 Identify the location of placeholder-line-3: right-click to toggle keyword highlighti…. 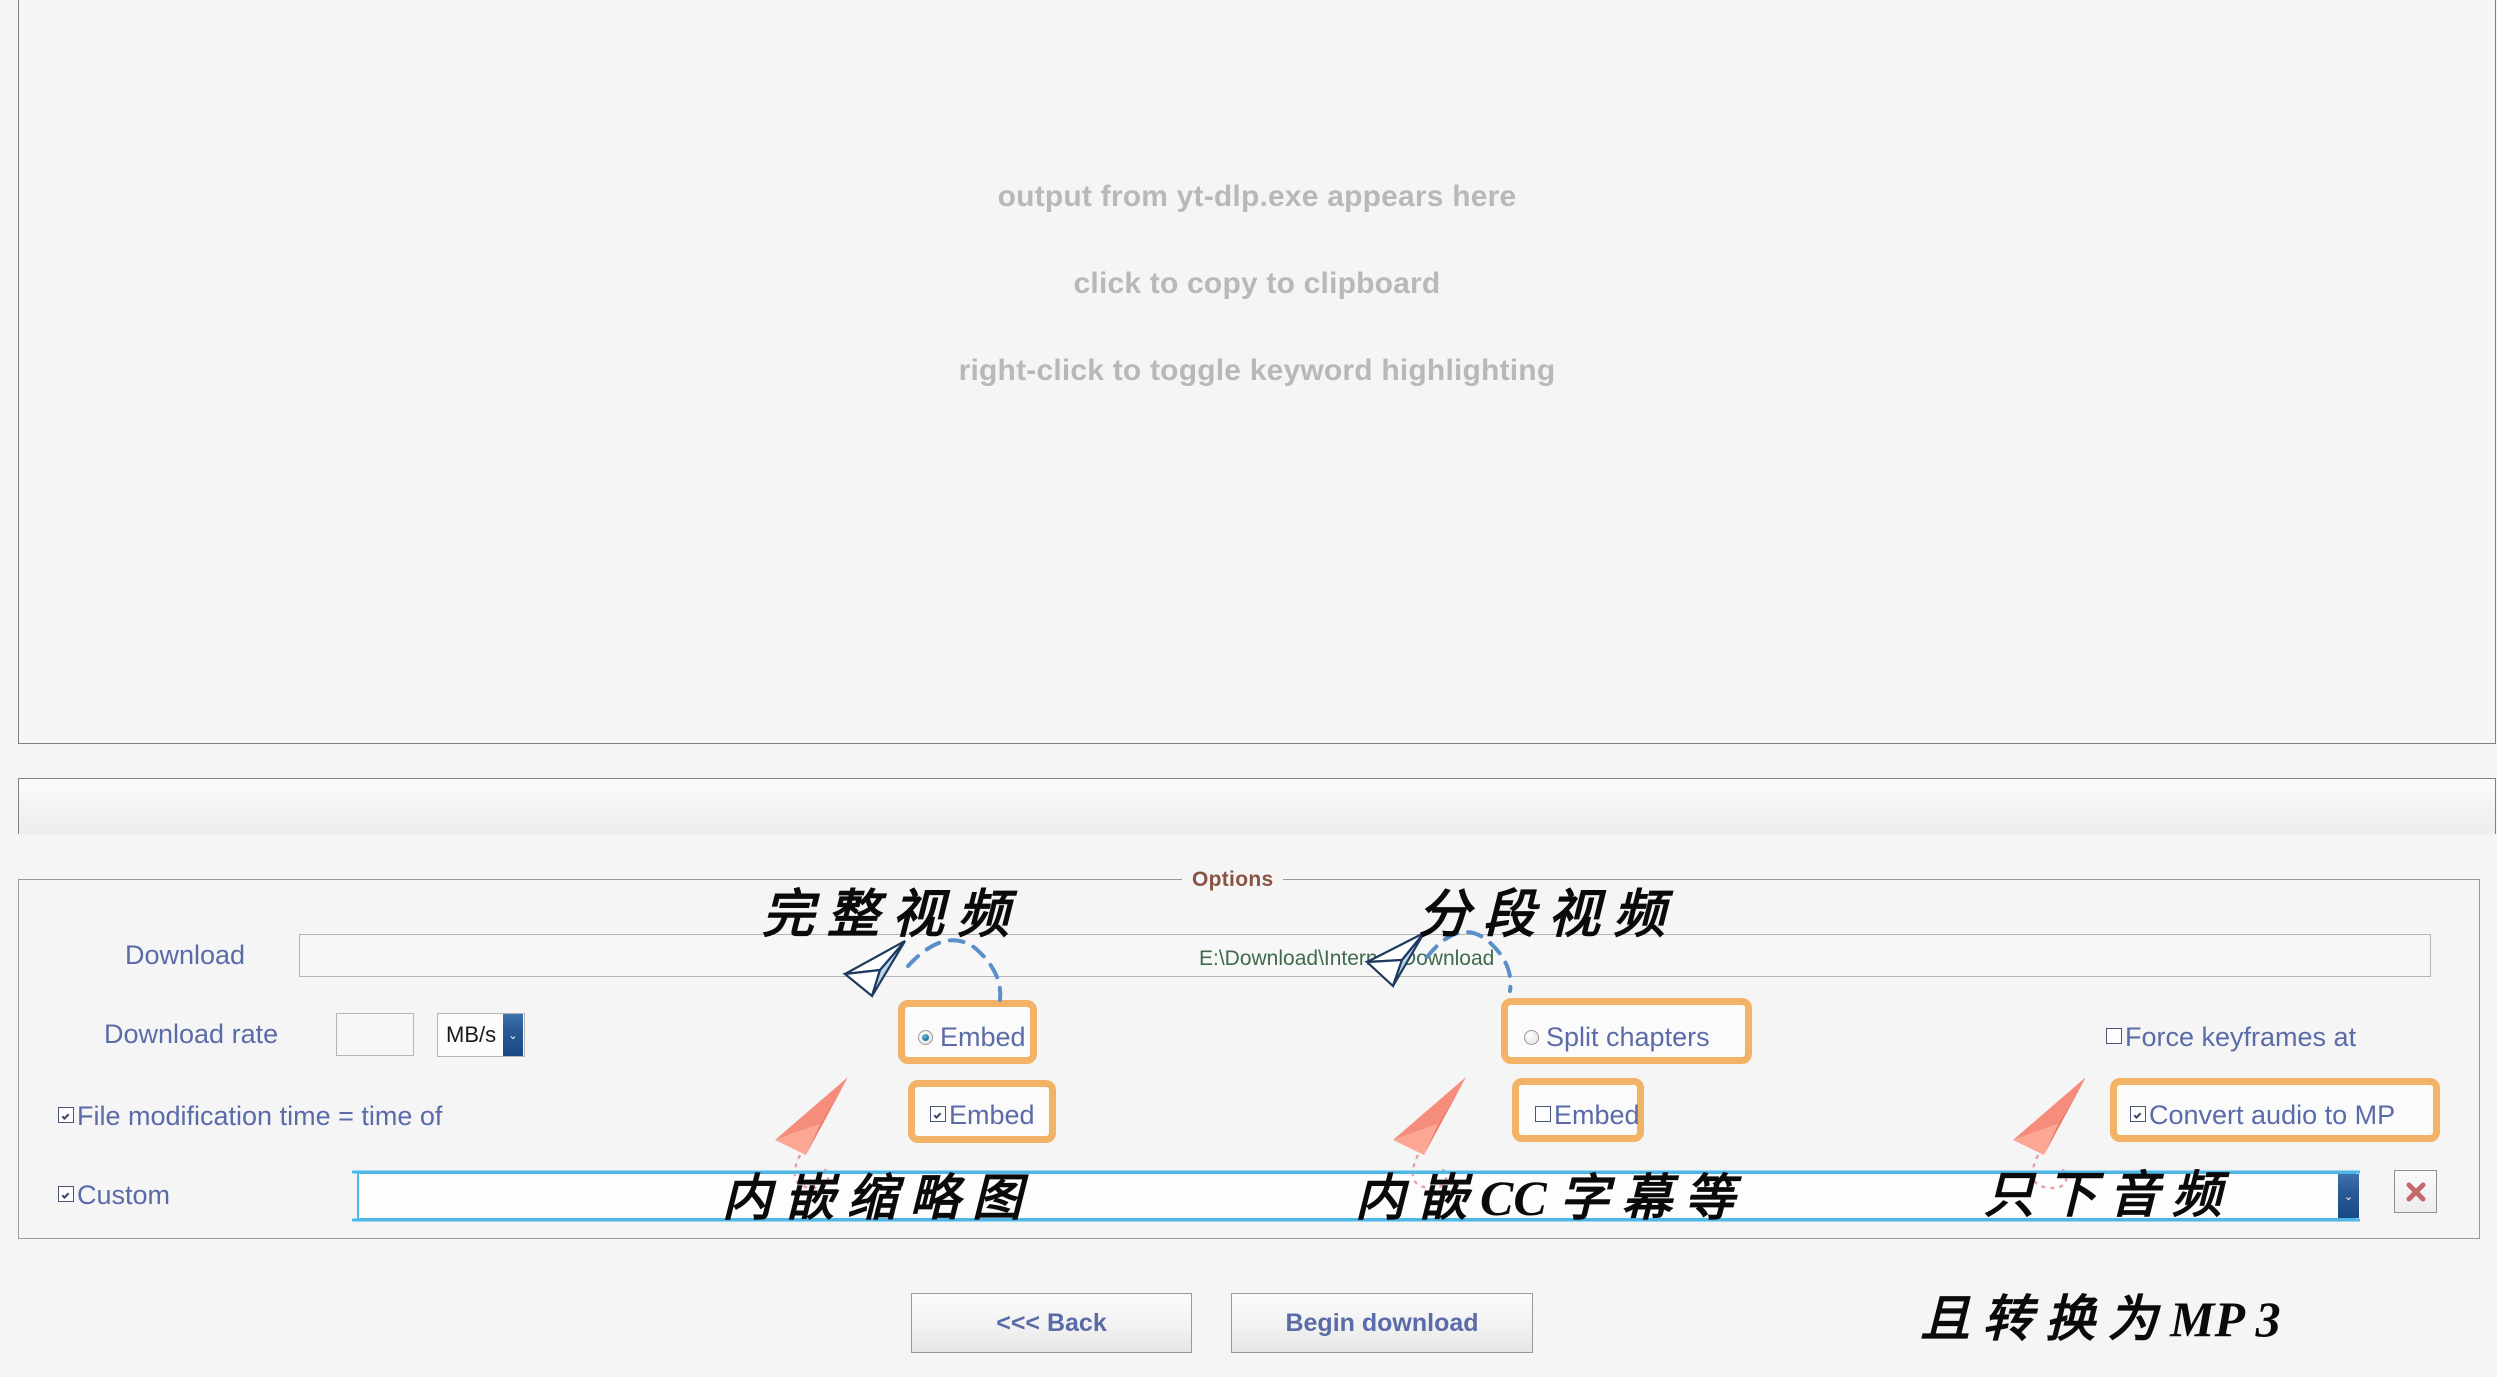
(1257, 370).